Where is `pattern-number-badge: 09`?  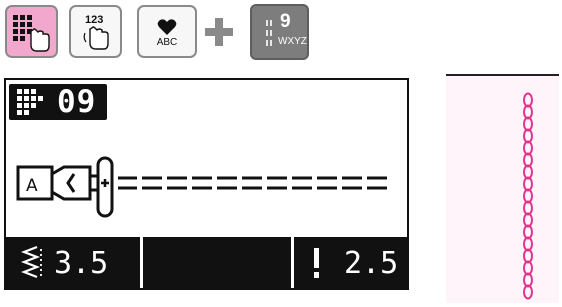 pattern-number-badge: 09 is located at coordinates (58, 102).